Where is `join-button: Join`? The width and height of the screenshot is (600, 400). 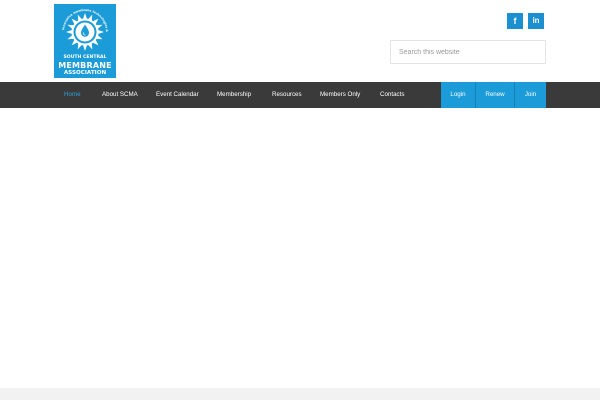 join-button: Join is located at coordinates (530, 95).